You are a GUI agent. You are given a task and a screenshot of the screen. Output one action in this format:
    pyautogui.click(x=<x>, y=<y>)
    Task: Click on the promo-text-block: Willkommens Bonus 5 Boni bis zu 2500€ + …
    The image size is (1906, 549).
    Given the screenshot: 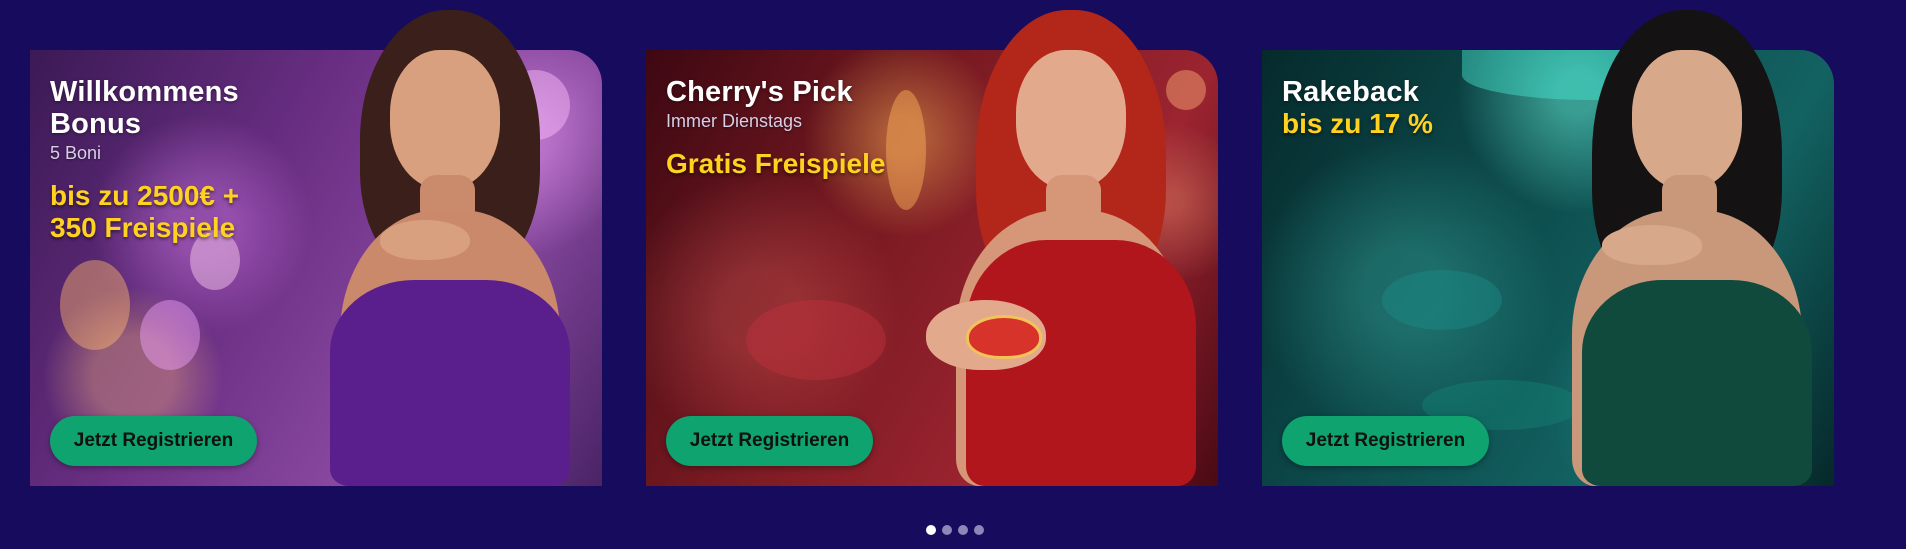 What is the action you would take?
    pyautogui.click(x=210, y=160)
    